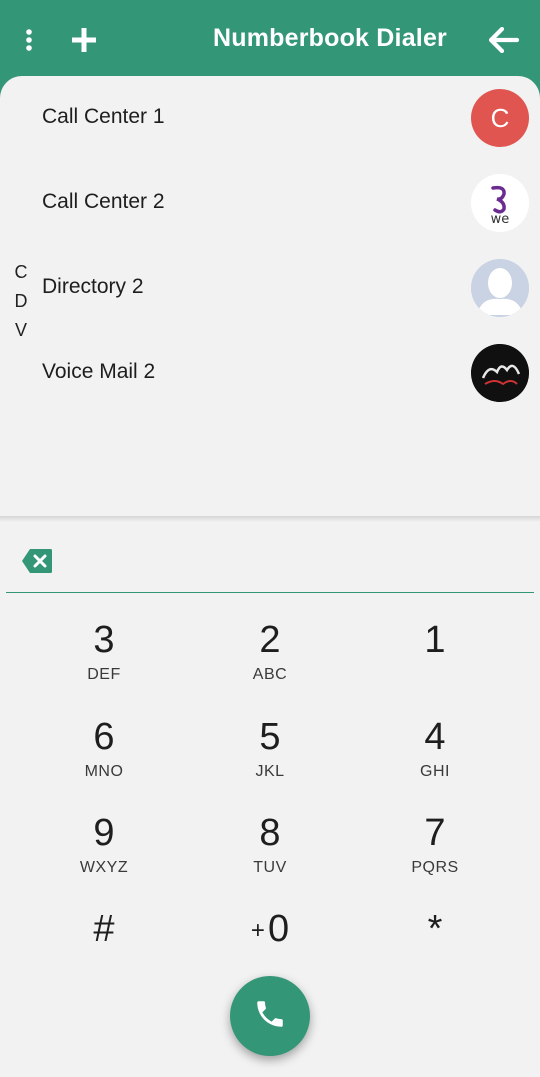  I want to click on more-vertical-icon, so click(29, 40).